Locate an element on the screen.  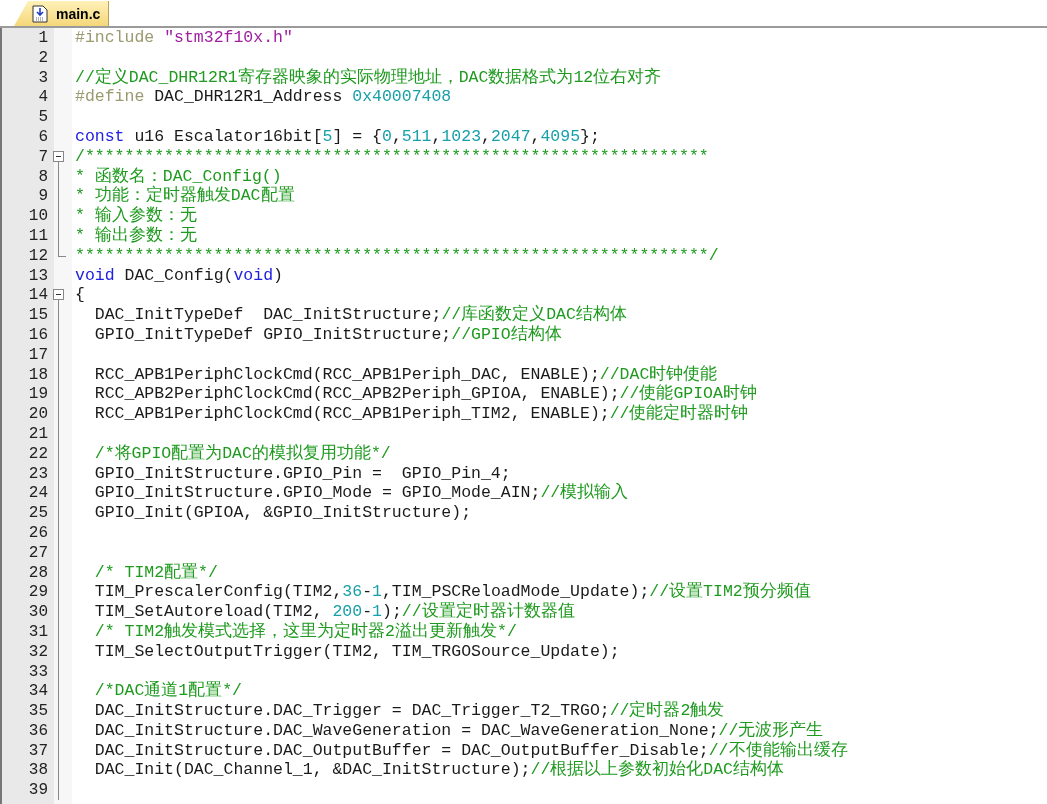
line-number: 32 is located at coordinates (38, 651).